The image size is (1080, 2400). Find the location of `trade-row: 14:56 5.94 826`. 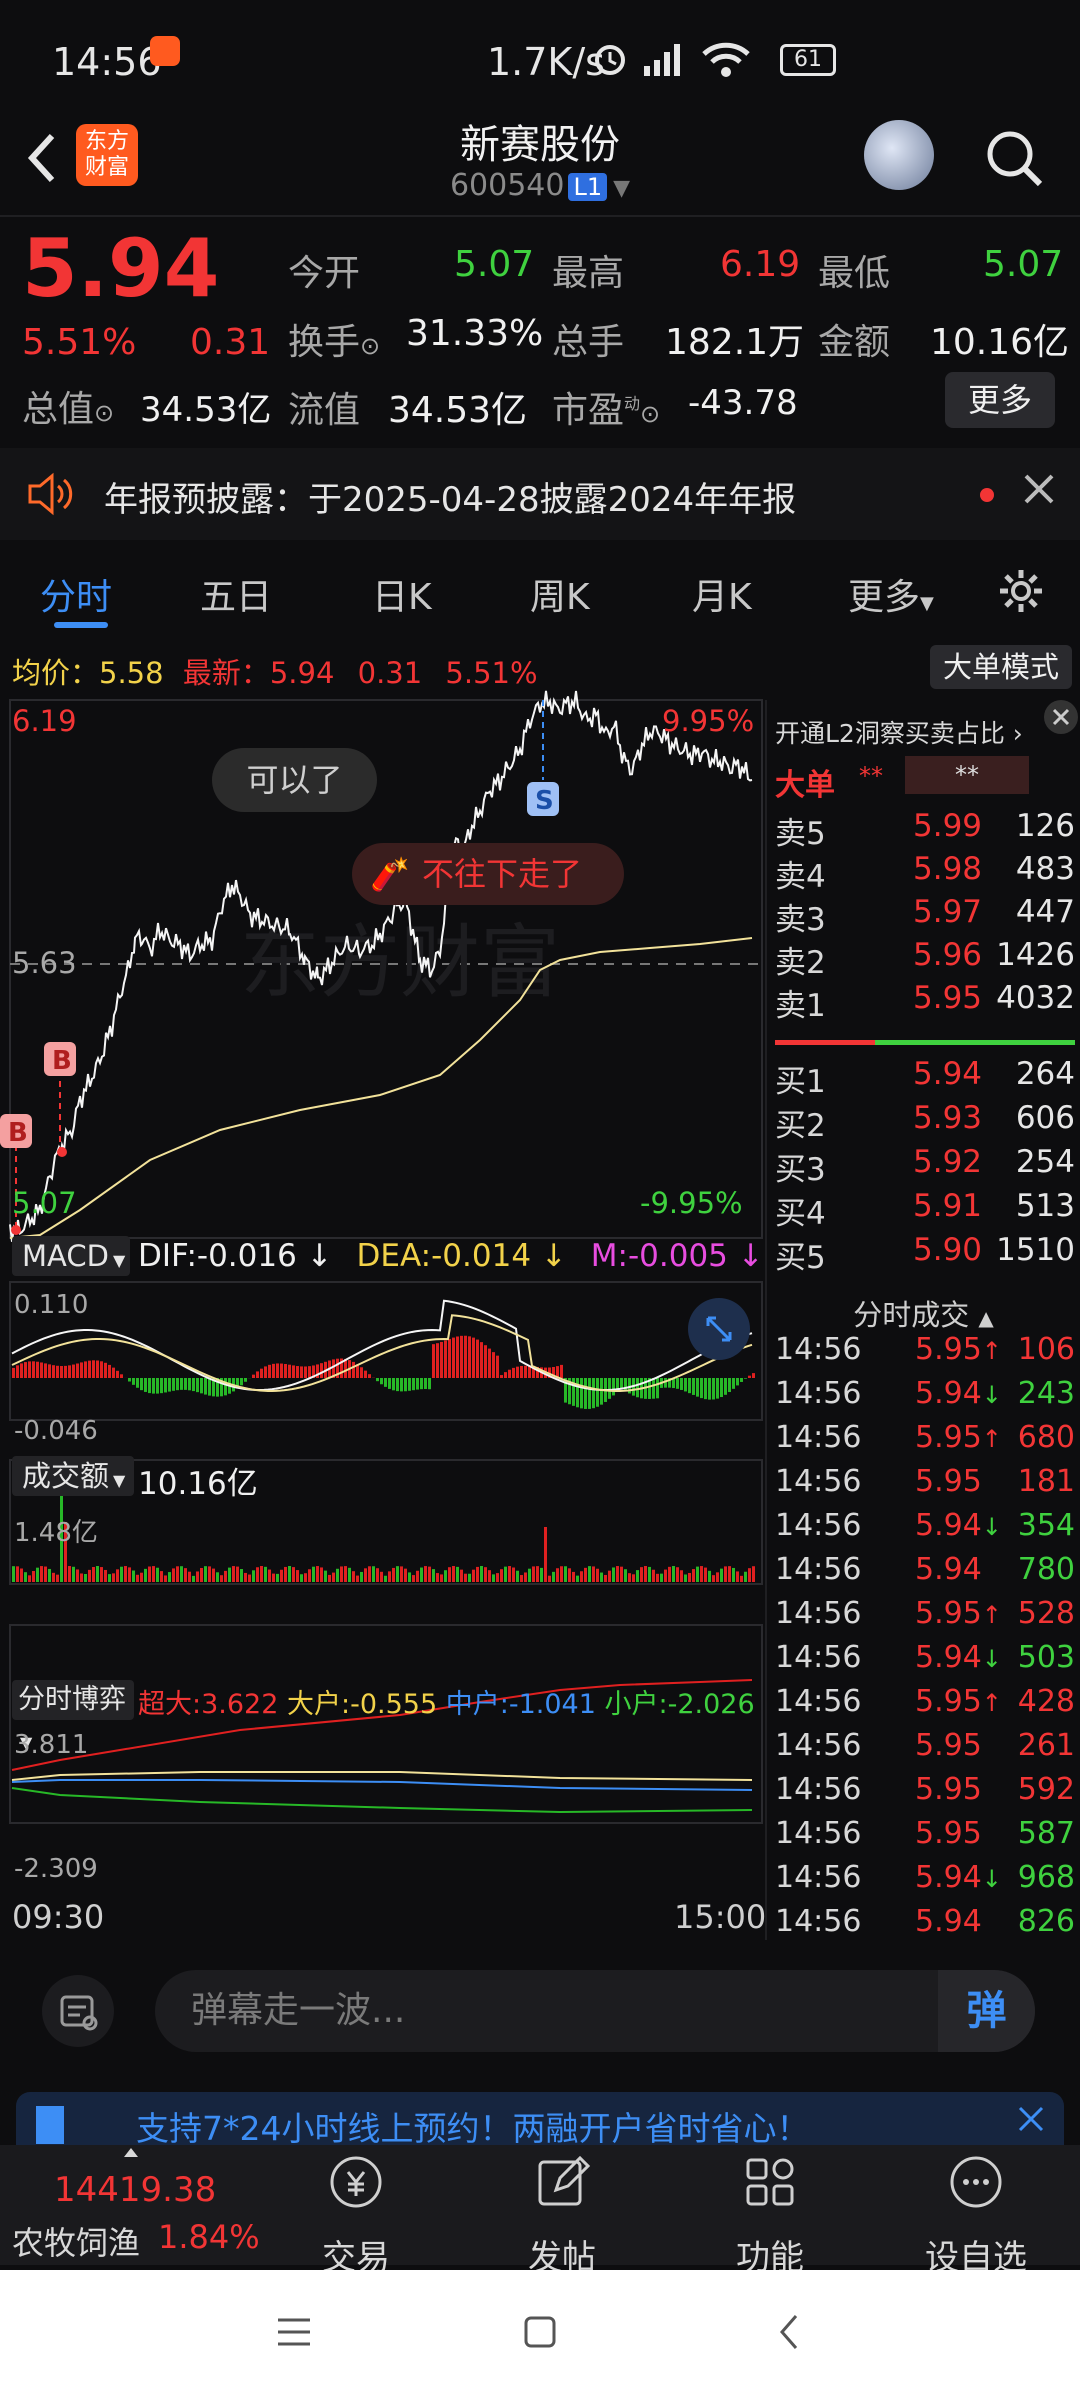

trade-row: 14:56 5.94 826 is located at coordinates (925, 1921).